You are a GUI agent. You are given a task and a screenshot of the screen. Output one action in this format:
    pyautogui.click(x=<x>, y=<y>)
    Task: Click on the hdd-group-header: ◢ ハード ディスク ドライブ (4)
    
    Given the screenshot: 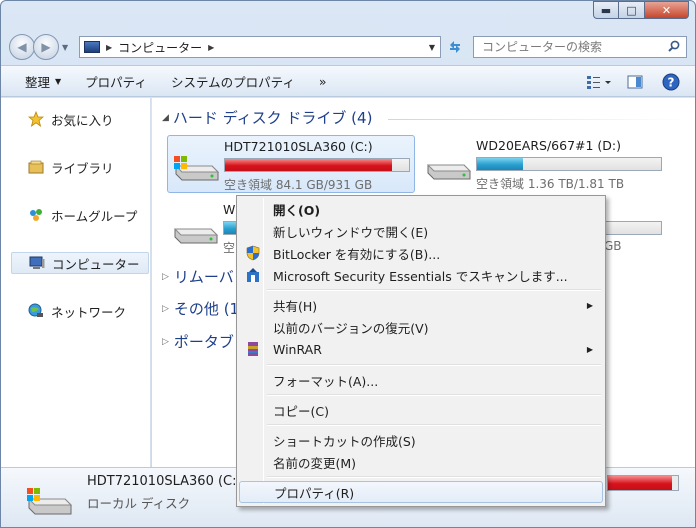 What is the action you would take?
    pyautogui.click(x=267, y=117)
    